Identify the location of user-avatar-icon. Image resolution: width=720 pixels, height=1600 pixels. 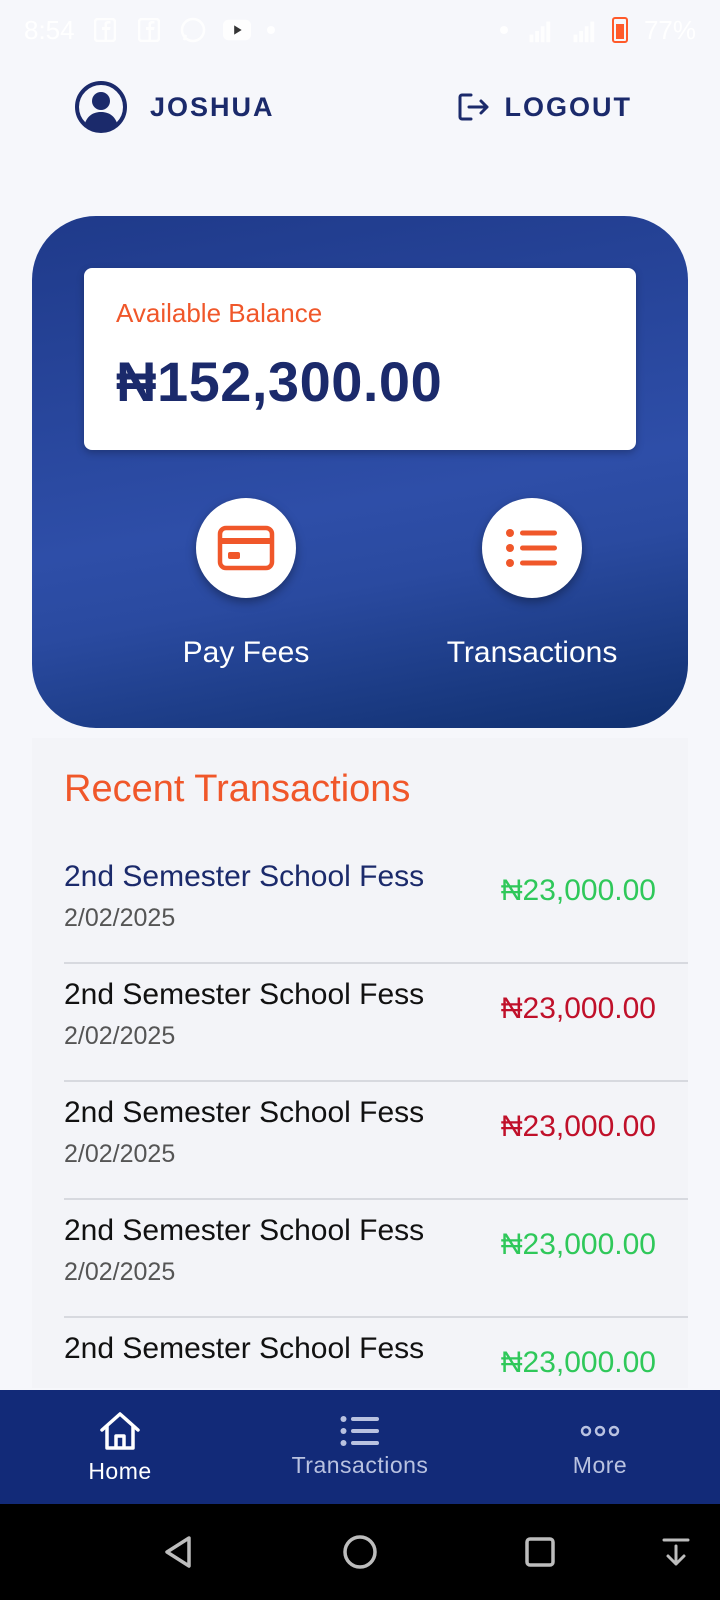
(101, 107).